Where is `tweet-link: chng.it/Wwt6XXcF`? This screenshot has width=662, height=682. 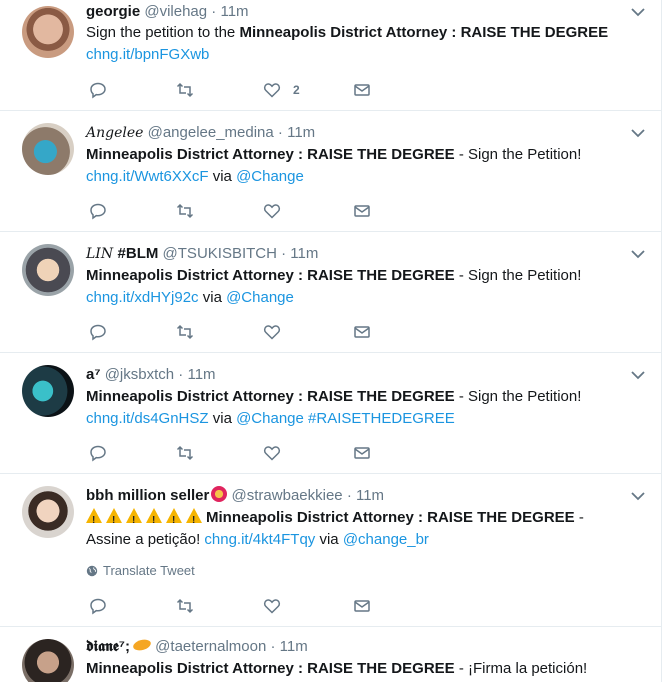 tweet-link: chng.it/Wwt6XXcF is located at coordinates (147, 176).